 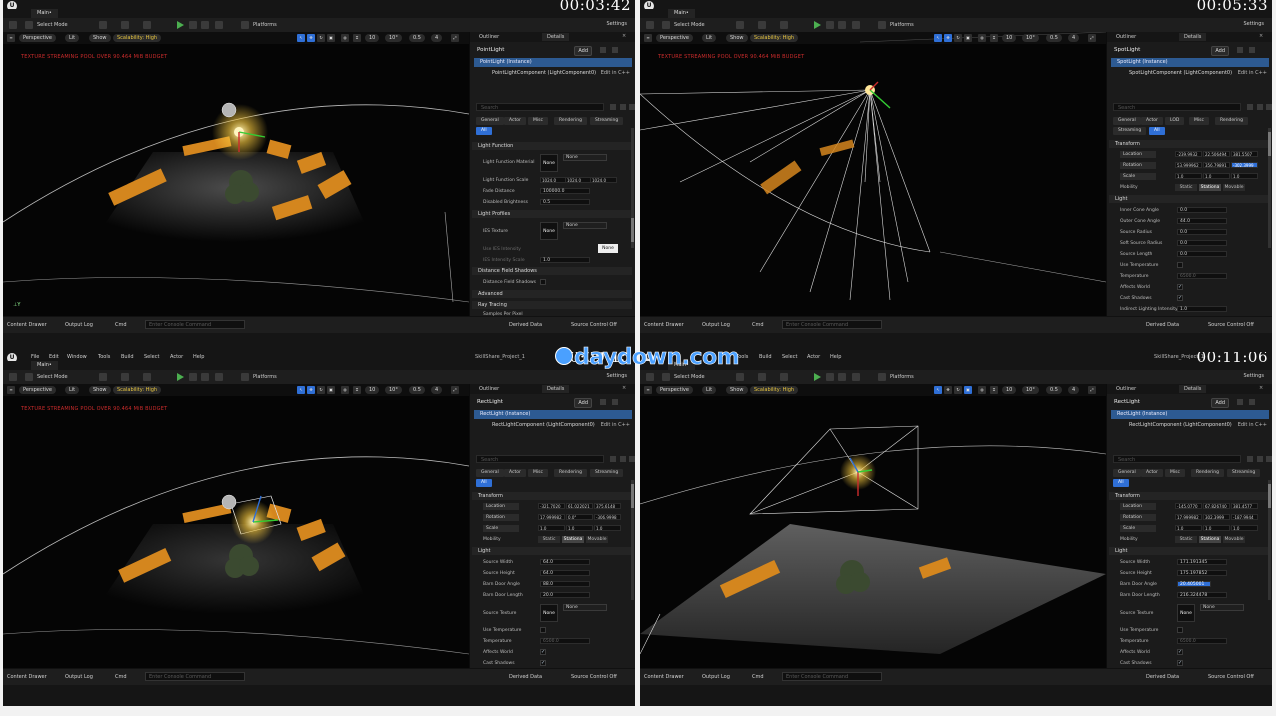 I want to click on rotation-dropdown: Rotation, so click(x=1138, y=165).